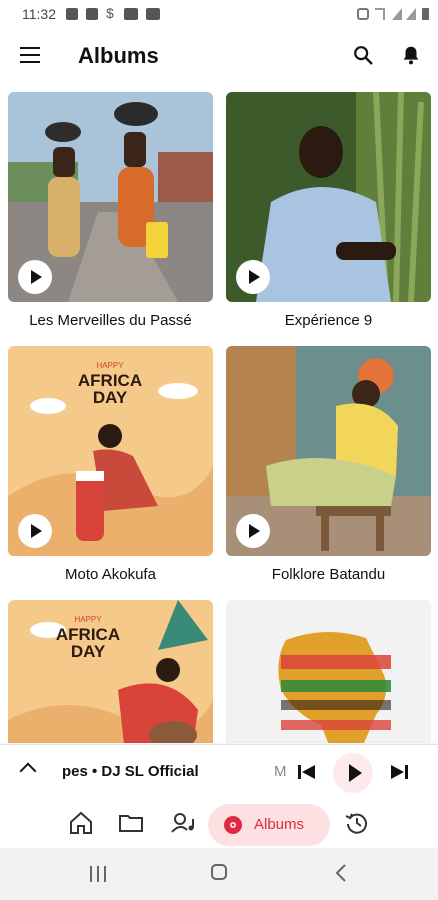 This screenshot has width=438, height=900. Describe the element at coordinates (118, 55) in the screenshot. I see `page-title: Albums` at that location.